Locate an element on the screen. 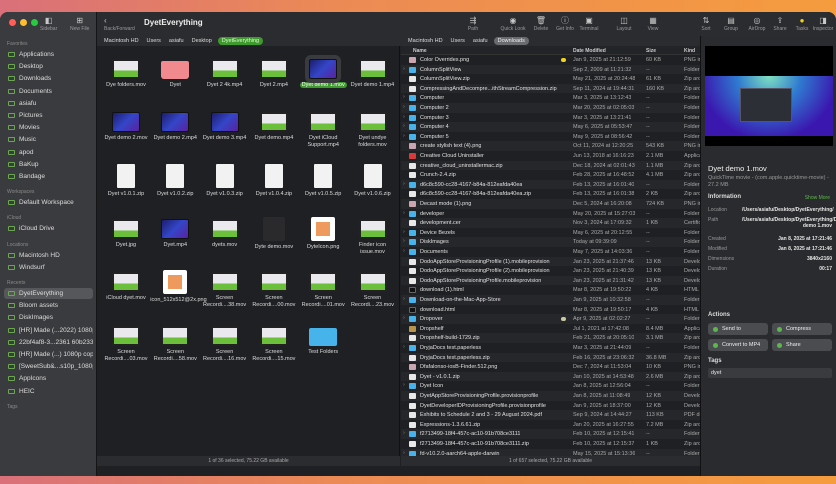 This screenshot has width=836, height=484. breadcrumb-item-macintosh-hd: Macintosh HD is located at coordinates (121, 41).